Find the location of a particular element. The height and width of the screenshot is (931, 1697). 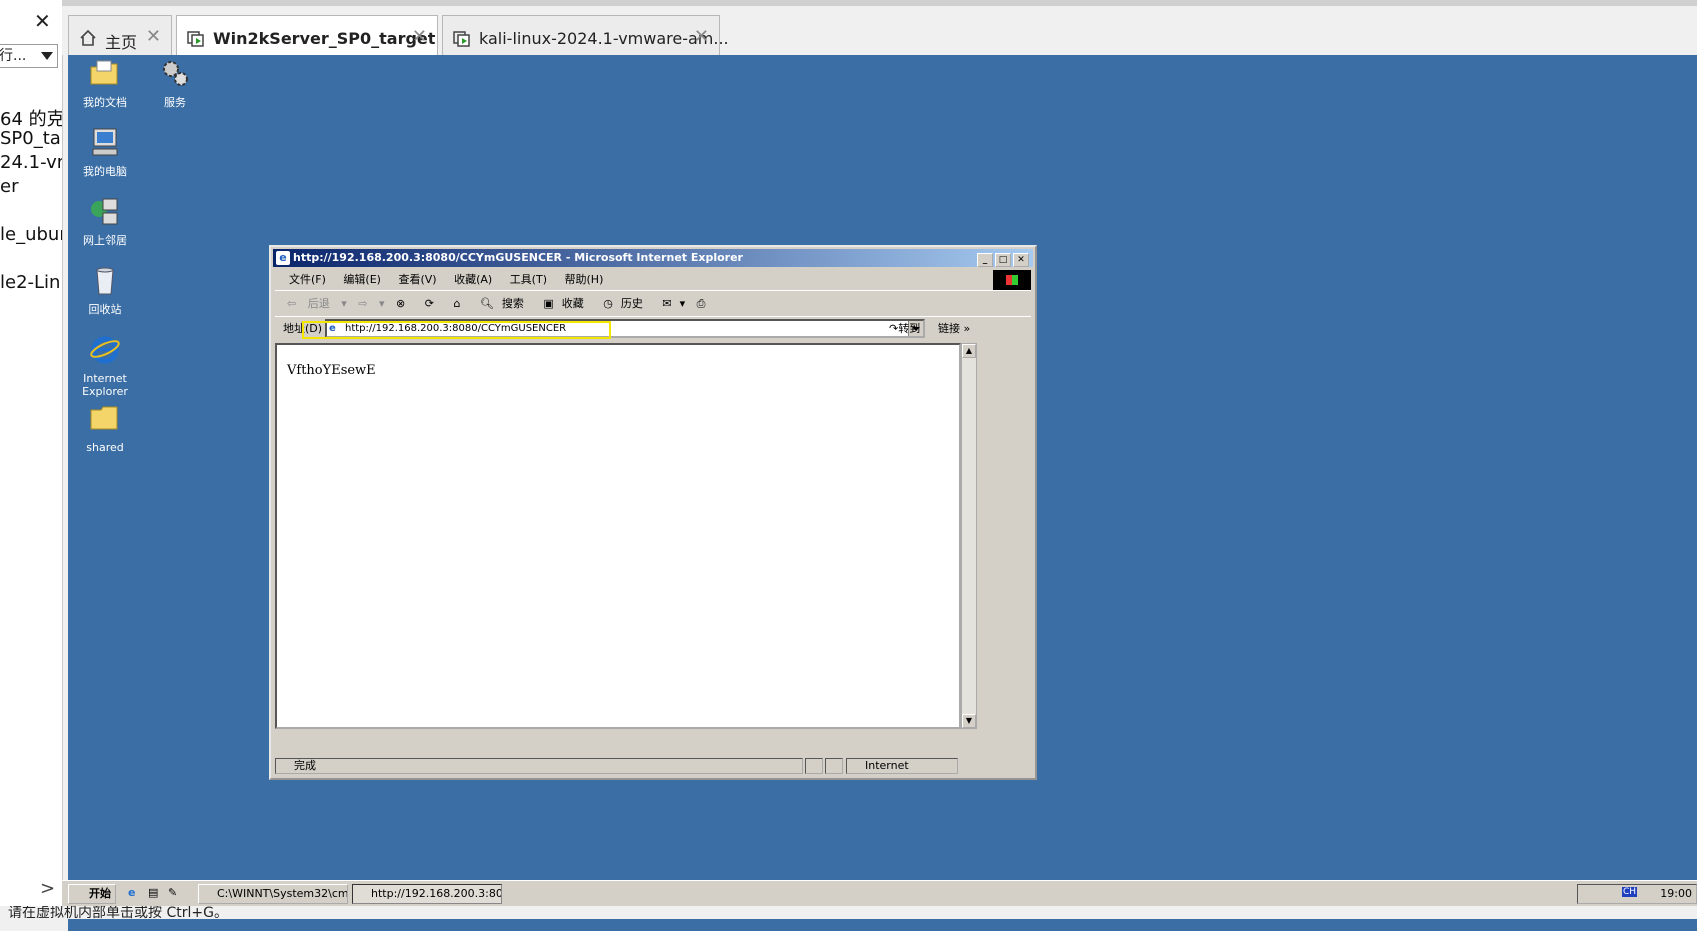

zone-text: Internet is located at coordinates (887, 765).